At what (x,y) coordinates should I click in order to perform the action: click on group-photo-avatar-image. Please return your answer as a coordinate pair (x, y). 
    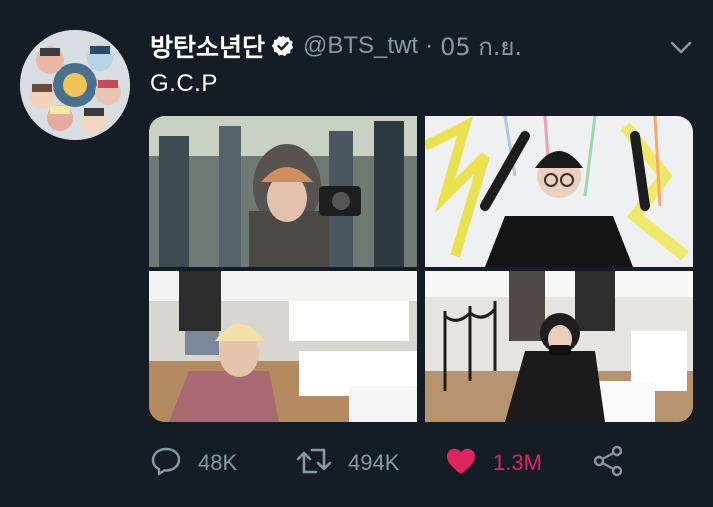
    Looking at the image, I should click on (75, 85).